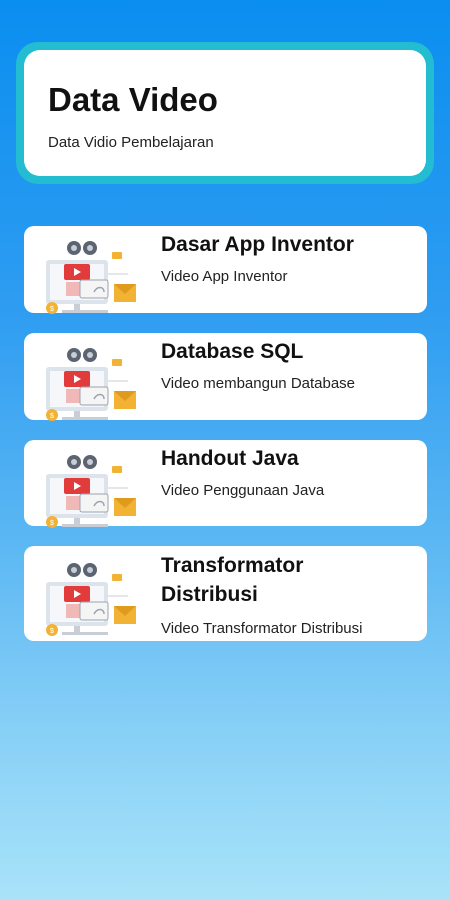 This screenshot has width=450, height=900. I want to click on card-subtitle: Video App Inventor, so click(224, 276).